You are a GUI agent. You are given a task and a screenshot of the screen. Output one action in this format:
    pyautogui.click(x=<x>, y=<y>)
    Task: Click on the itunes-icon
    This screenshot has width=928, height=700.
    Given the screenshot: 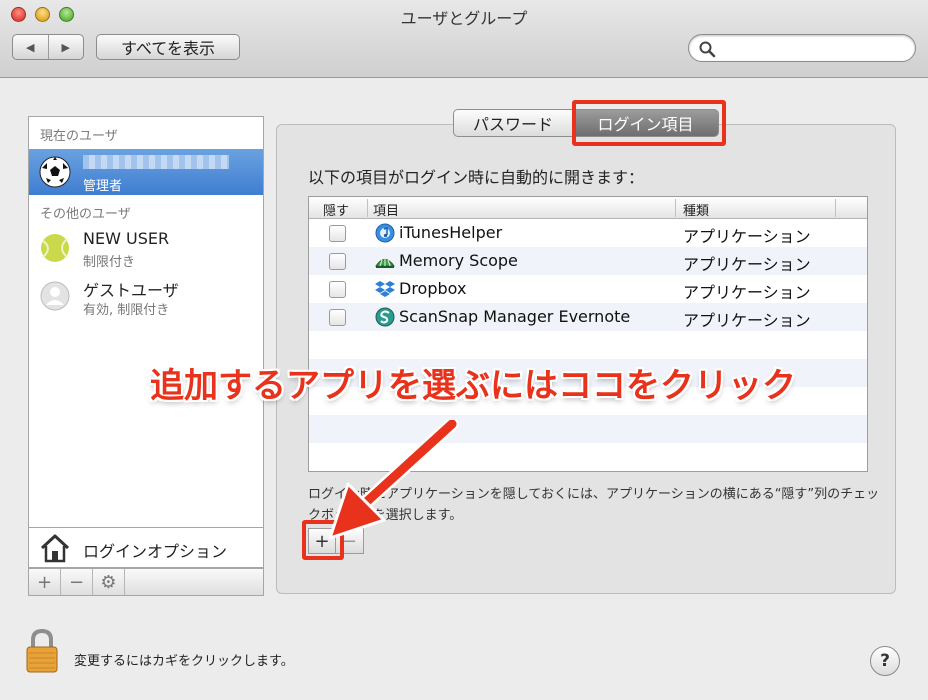 What is the action you would take?
    pyautogui.click(x=385, y=233)
    